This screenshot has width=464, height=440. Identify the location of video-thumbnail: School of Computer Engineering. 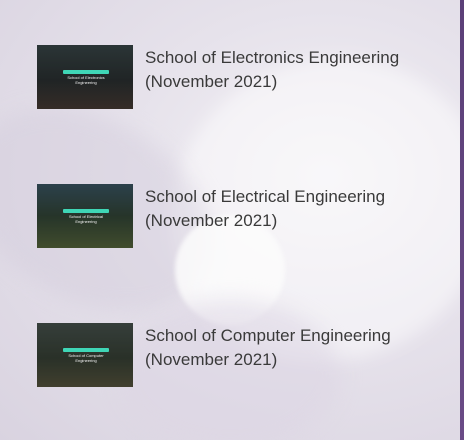
(85, 355).